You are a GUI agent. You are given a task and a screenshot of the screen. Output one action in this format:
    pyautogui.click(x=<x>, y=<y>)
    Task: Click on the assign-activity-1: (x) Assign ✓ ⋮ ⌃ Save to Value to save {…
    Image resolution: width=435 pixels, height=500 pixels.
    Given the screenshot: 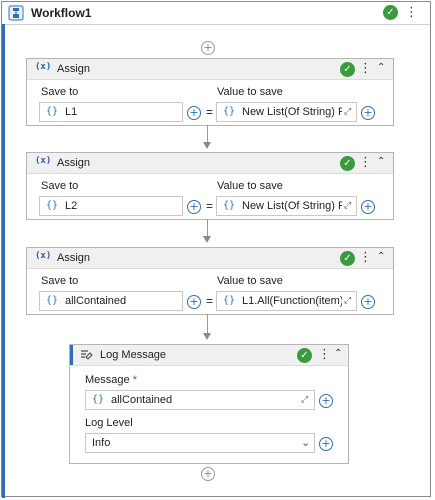 What is the action you would take?
    pyautogui.click(x=210, y=92)
    